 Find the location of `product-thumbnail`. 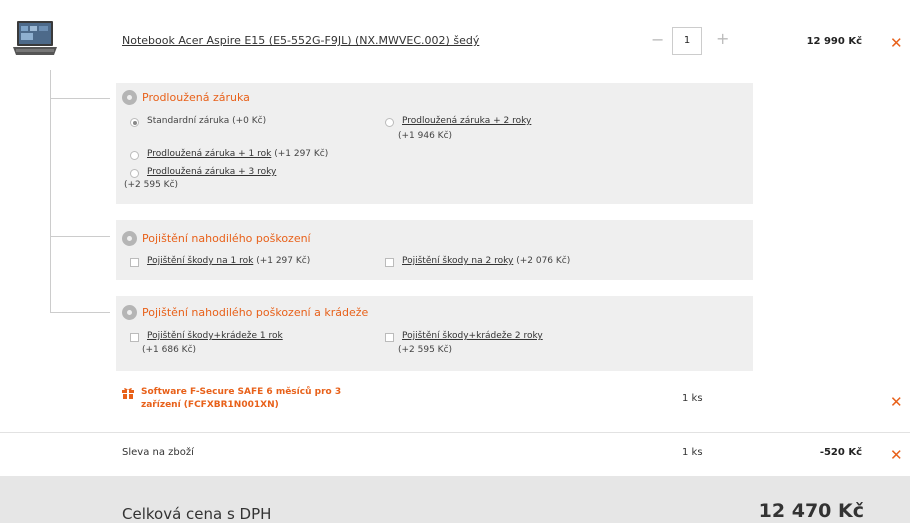

product-thumbnail is located at coordinates (35, 40).